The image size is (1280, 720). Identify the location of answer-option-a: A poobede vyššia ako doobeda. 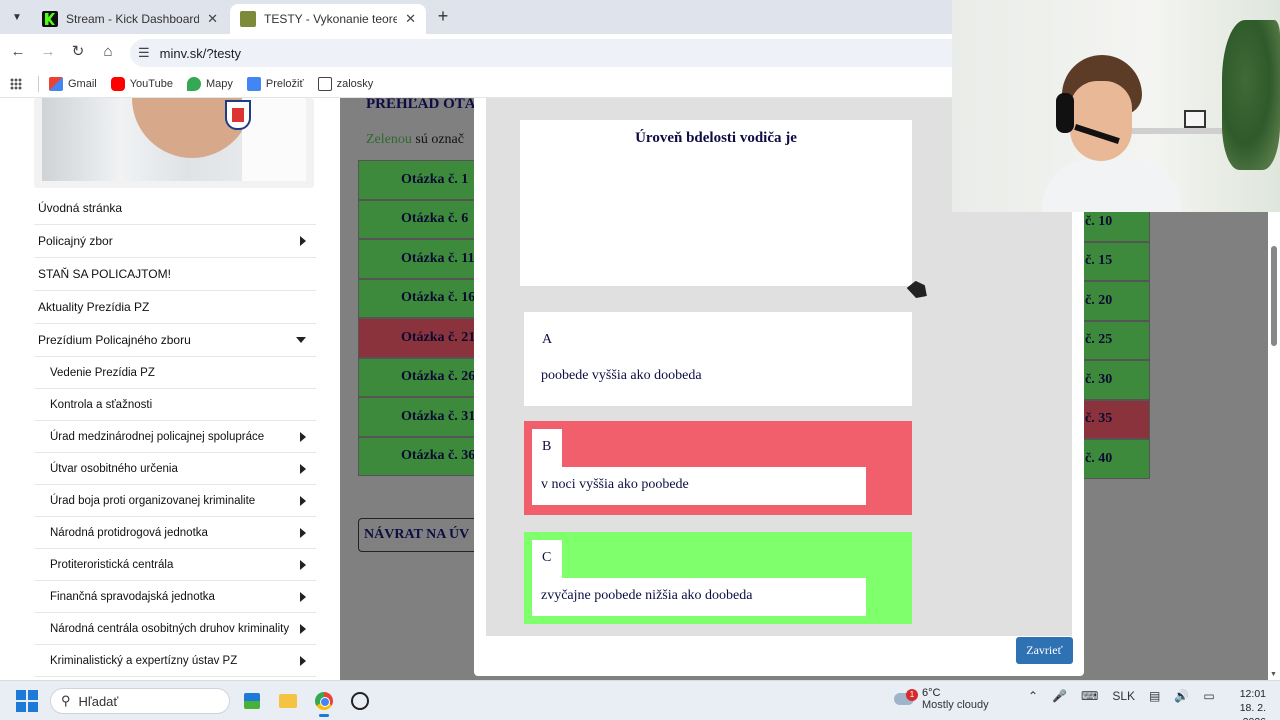
(718, 359).